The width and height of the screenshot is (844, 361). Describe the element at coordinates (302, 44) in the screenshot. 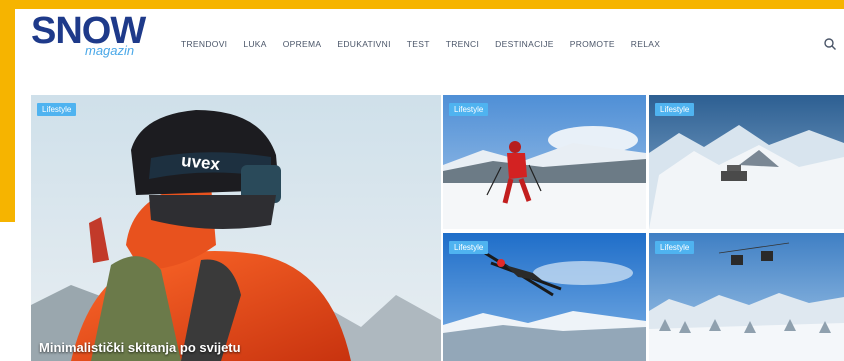

I see `nav-item-oprema: Oprema` at that location.